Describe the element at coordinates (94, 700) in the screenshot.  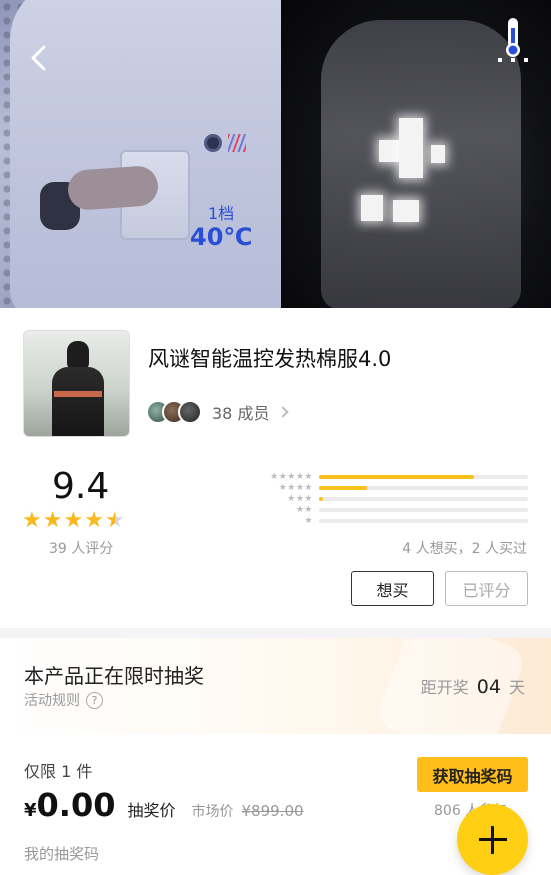
I see `question-icon: ?` at that location.